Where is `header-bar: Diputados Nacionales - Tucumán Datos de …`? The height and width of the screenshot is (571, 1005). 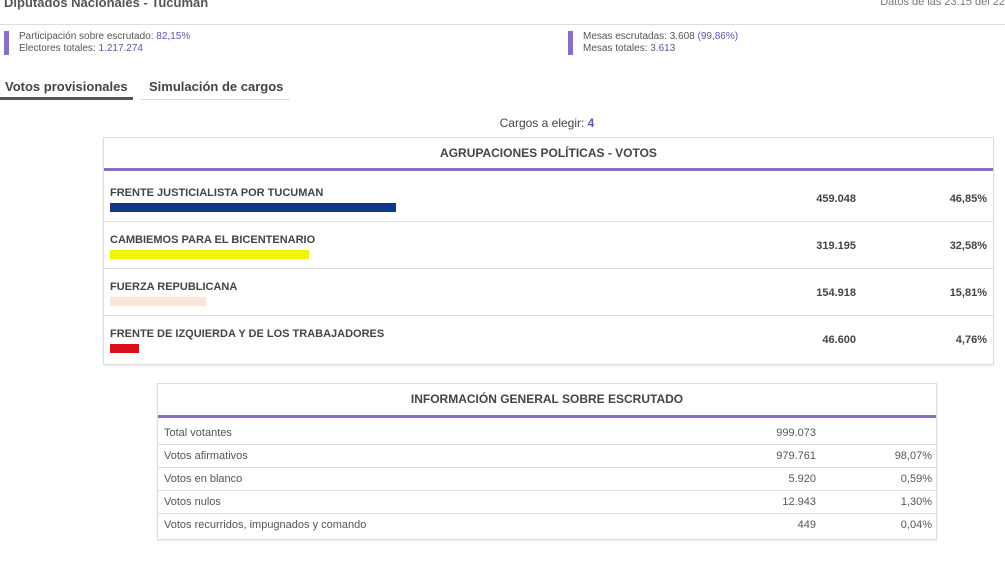
header-bar: Diputados Nacionales - Tucumán Datos de … is located at coordinates (502, 12).